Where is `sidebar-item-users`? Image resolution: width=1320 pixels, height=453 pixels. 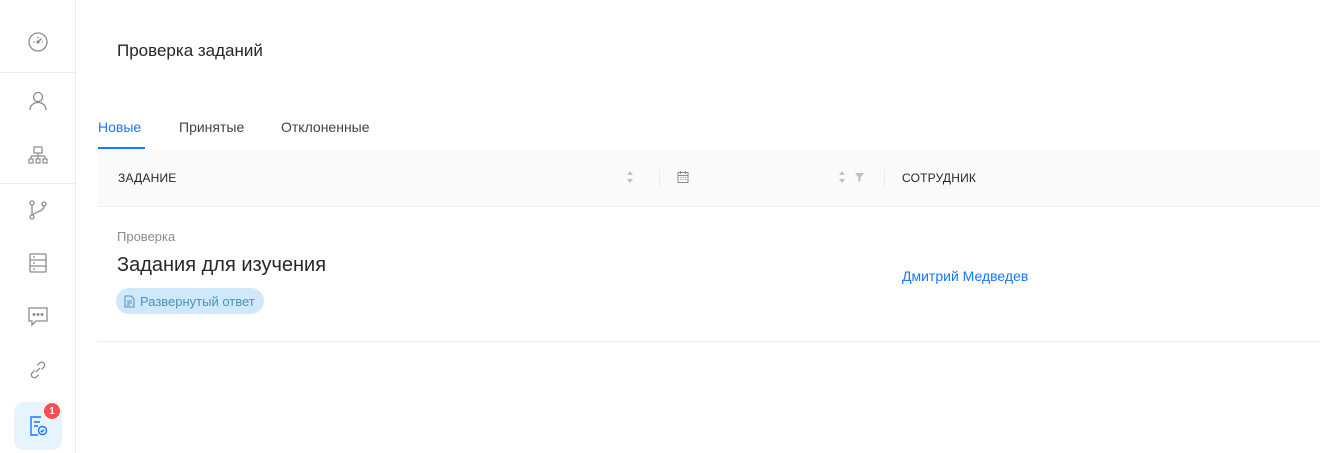
sidebar-item-users is located at coordinates (38, 101).